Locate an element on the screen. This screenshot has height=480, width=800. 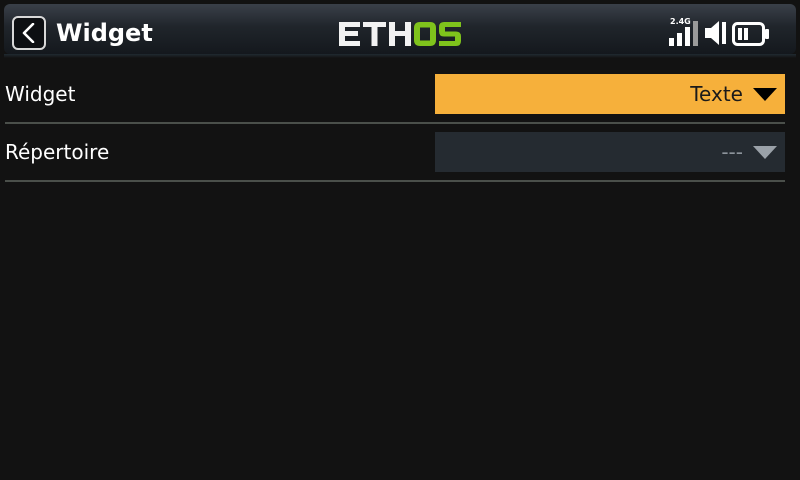
widget-label: Widget is located at coordinates (40, 94).